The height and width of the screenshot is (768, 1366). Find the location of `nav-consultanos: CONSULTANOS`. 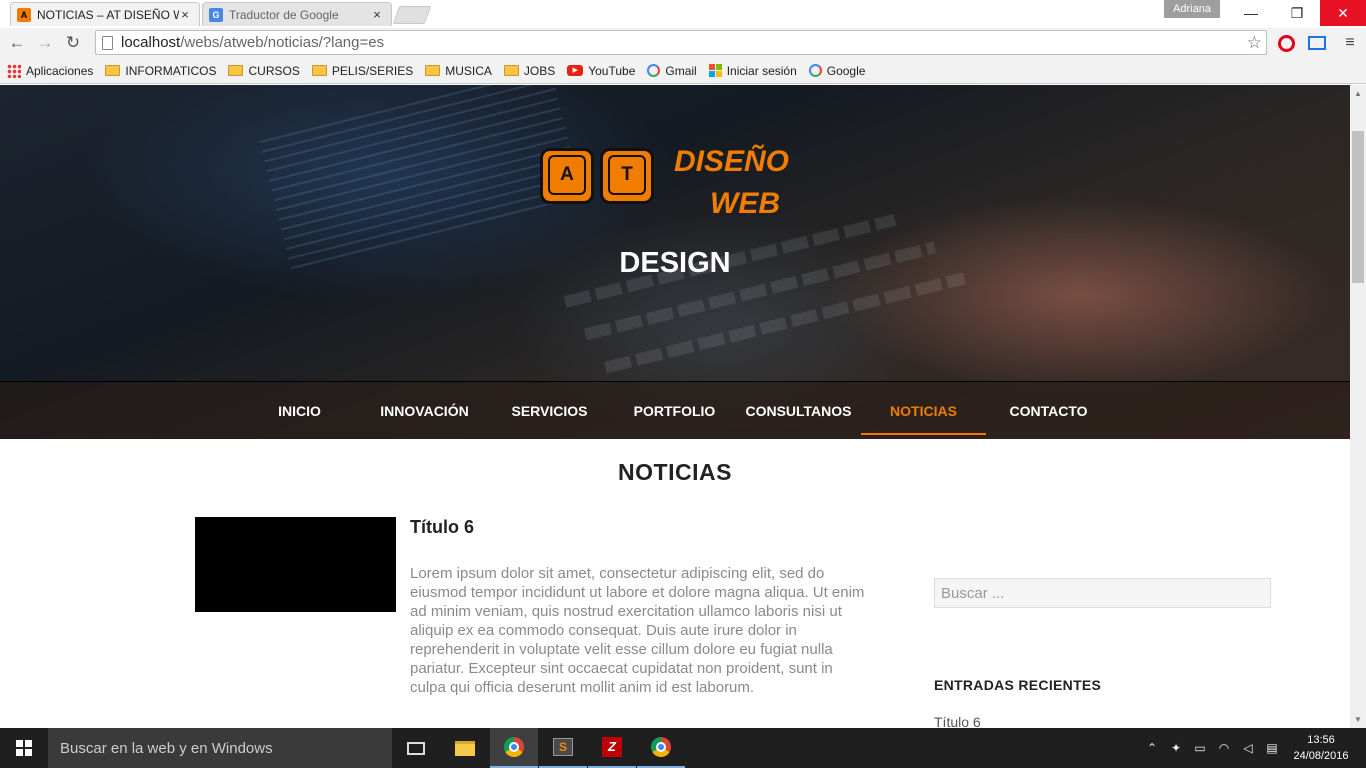

nav-consultanos: CONSULTANOS is located at coordinates (798, 411).